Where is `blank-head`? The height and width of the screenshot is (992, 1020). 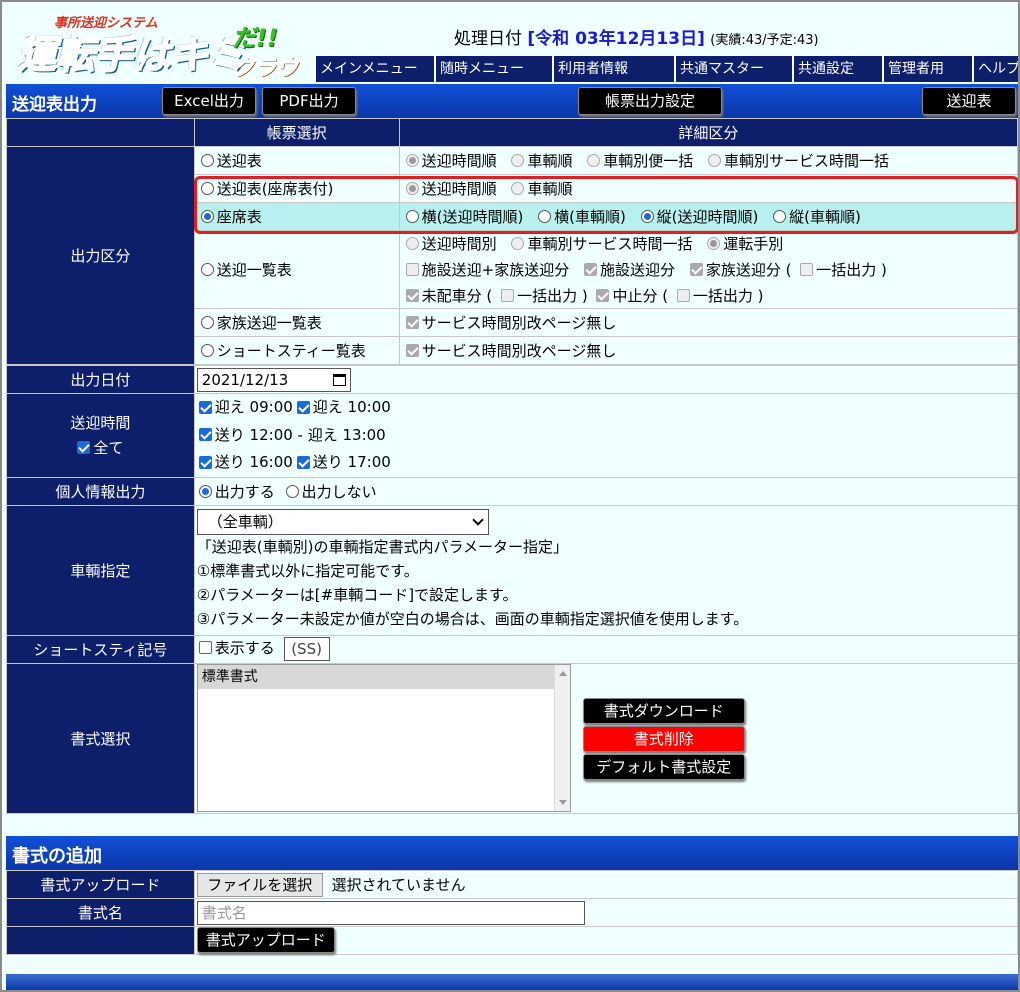 blank-head is located at coordinates (100, 132).